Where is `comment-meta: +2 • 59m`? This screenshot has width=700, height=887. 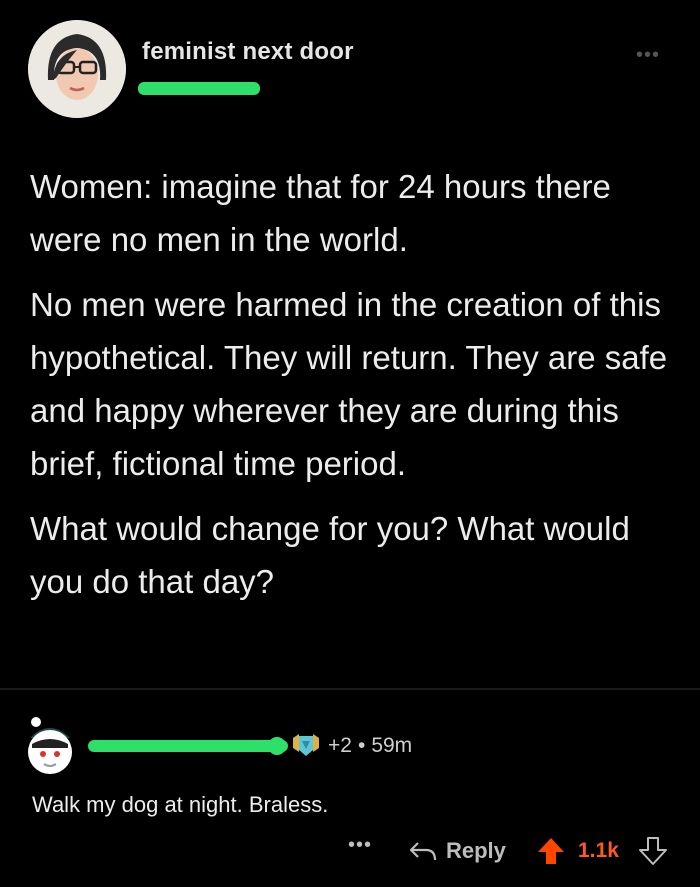
comment-meta: +2 • 59m is located at coordinates (370, 746).